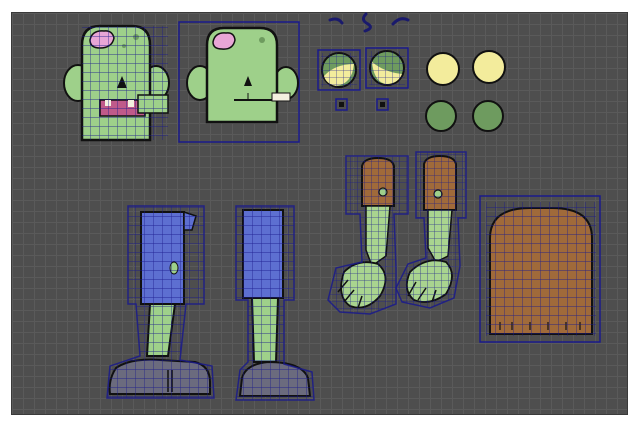  What do you see at coordinates (363, 69) in the screenshot?
I see `eyeball-uv-pair` at bounding box center [363, 69].